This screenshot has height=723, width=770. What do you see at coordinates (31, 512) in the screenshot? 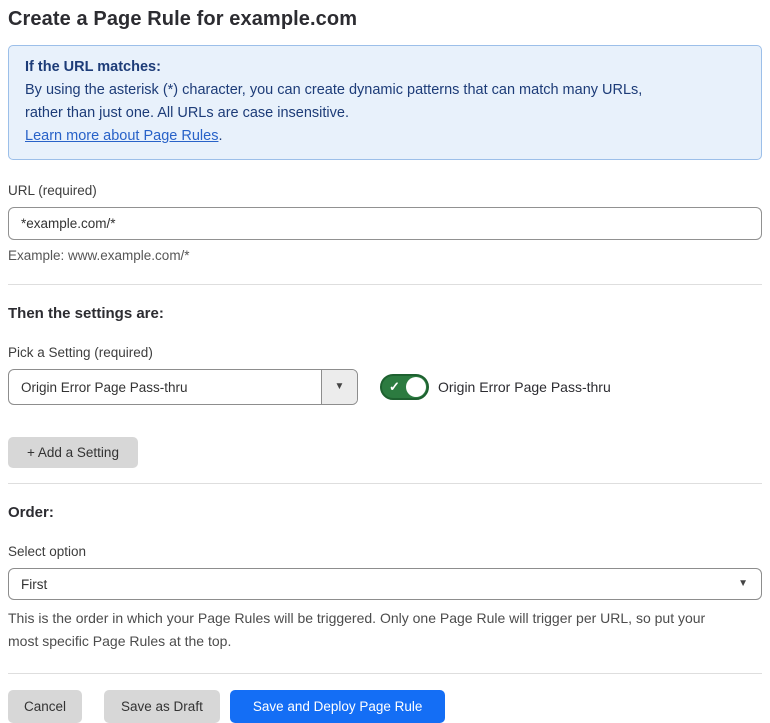
I see `order-section-heading: Order:` at bounding box center [31, 512].